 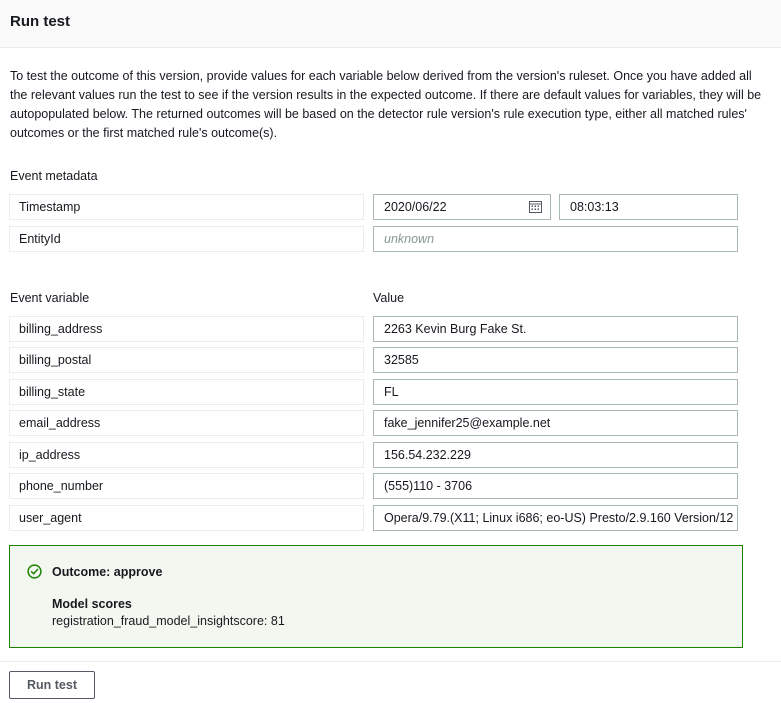 What do you see at coordinates (186, 239) in the screenshot?
I see `entity-id-label: EntityId` at bounding box center [186, 239].